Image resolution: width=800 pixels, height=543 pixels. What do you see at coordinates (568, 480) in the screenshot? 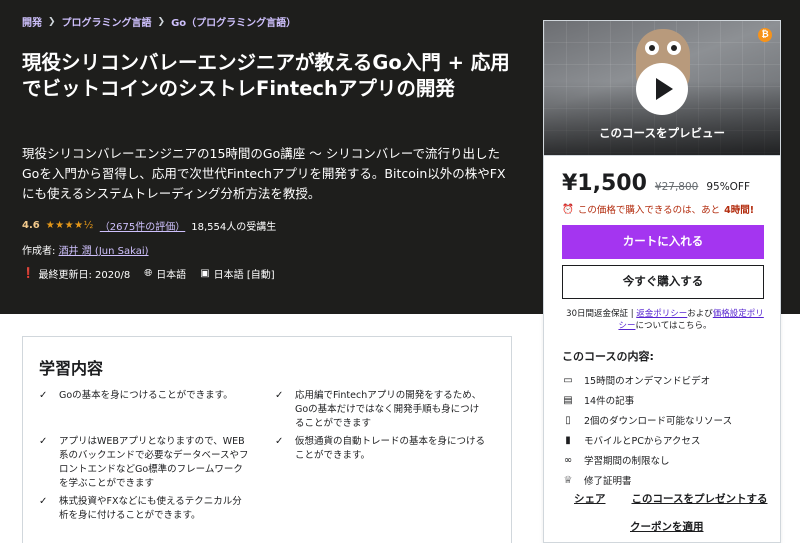
I see `trophy-icon: ♕` at bounding box center [568, 480].